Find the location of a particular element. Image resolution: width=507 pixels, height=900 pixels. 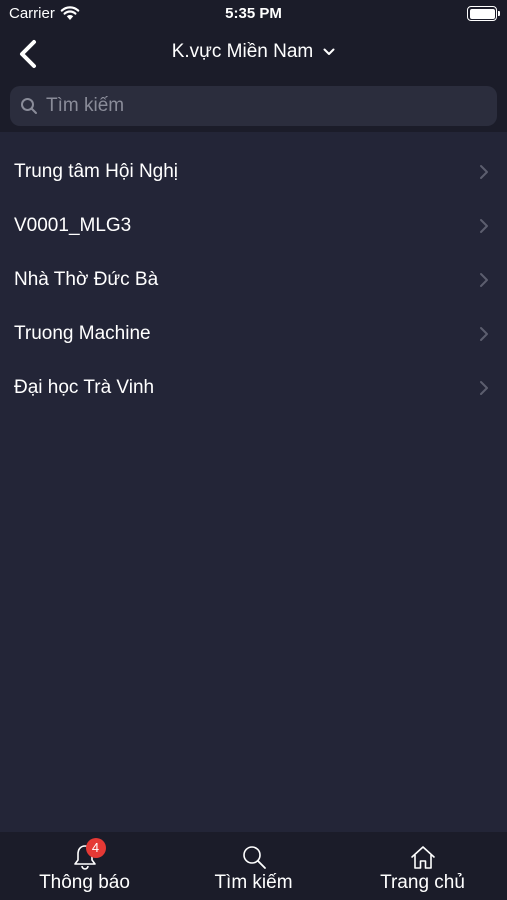

tab-search: Tìm kiếm is located at coordinates (253, 866).